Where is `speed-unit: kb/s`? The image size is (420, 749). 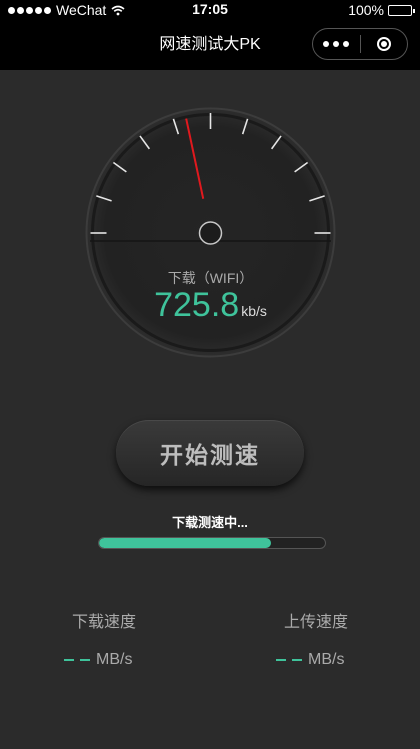 speed-unit: kb/s is located at coordinates (254, 311).